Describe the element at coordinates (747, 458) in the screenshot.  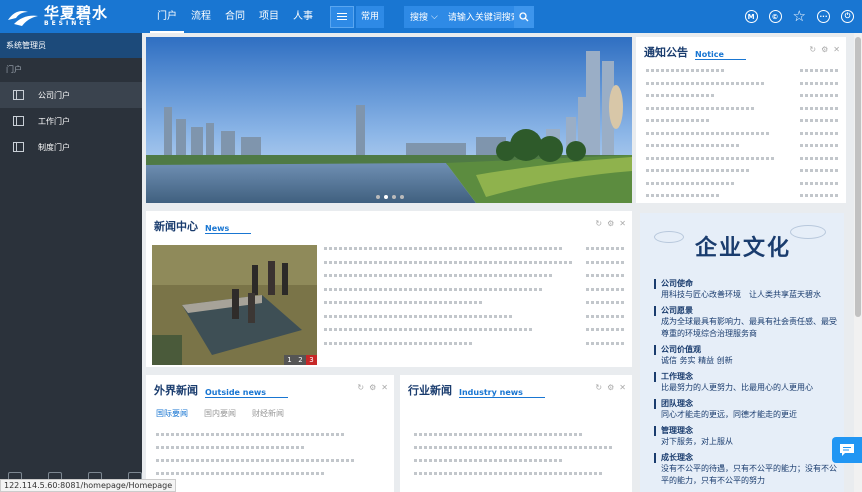
I see `culture-item-head: 成长理念` at that location.